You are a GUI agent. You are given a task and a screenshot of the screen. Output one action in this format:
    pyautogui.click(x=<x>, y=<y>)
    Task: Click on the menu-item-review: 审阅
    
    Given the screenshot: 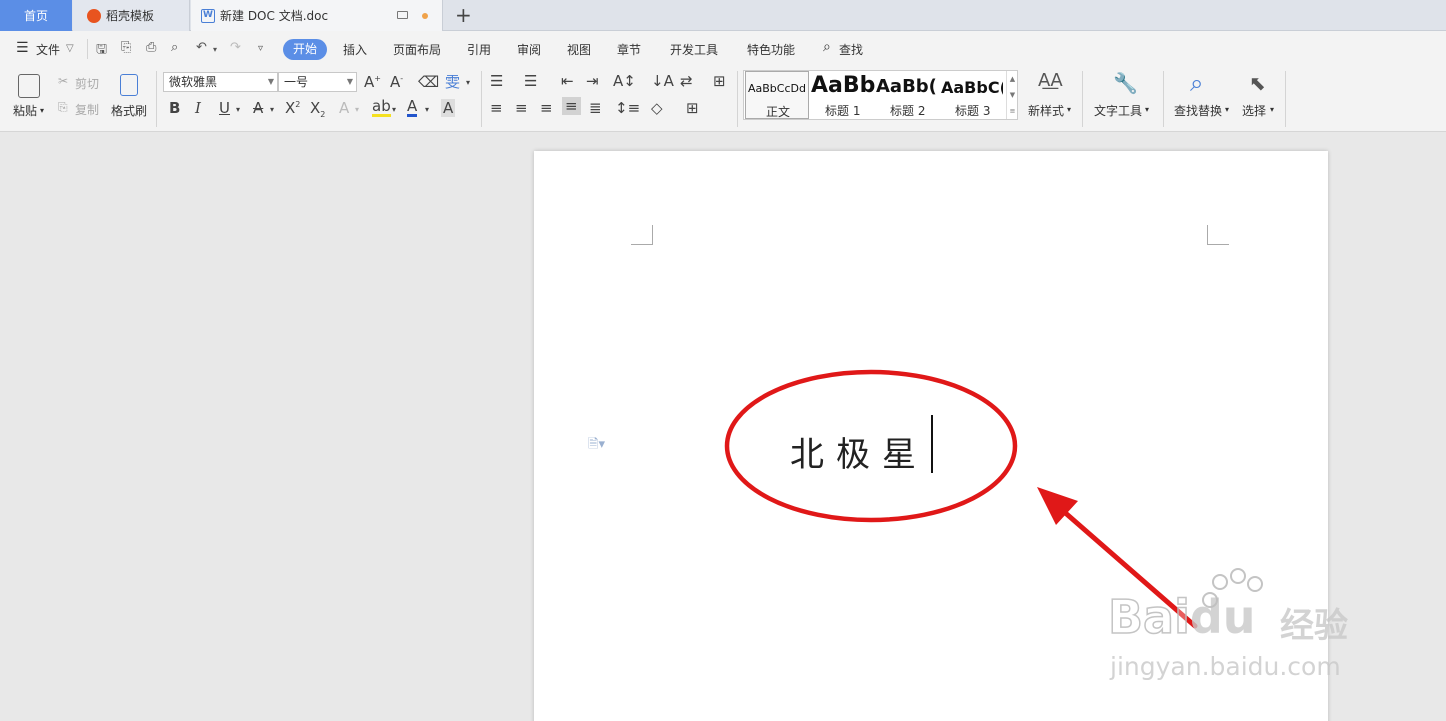 What is the action you would take?
    pyautogui.click(x=529, y=49)
    